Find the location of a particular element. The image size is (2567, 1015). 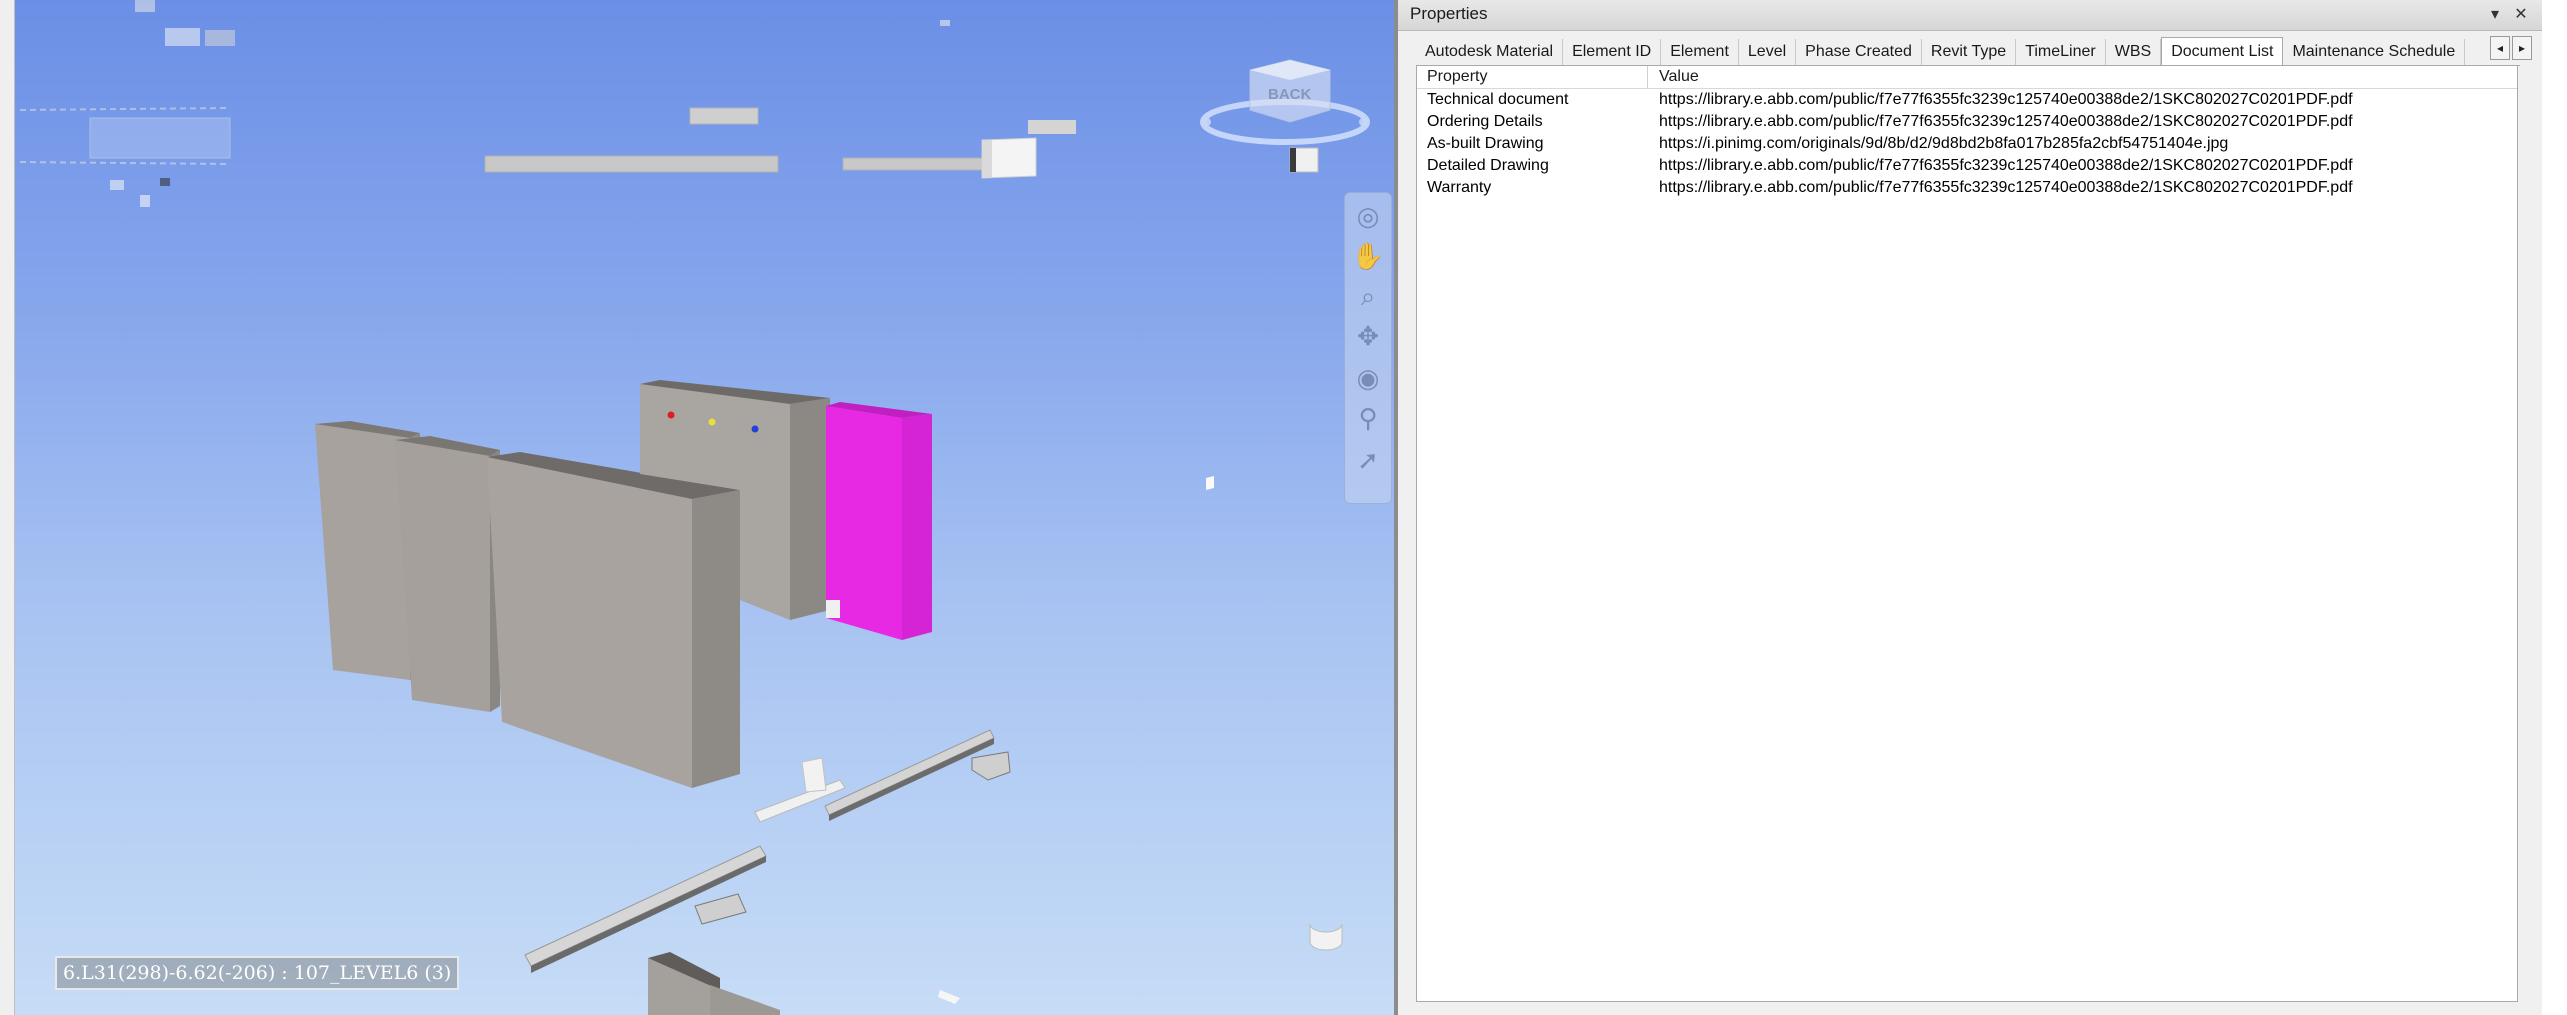

tab-wbs: WBS is located at coordinates (2134, 52).